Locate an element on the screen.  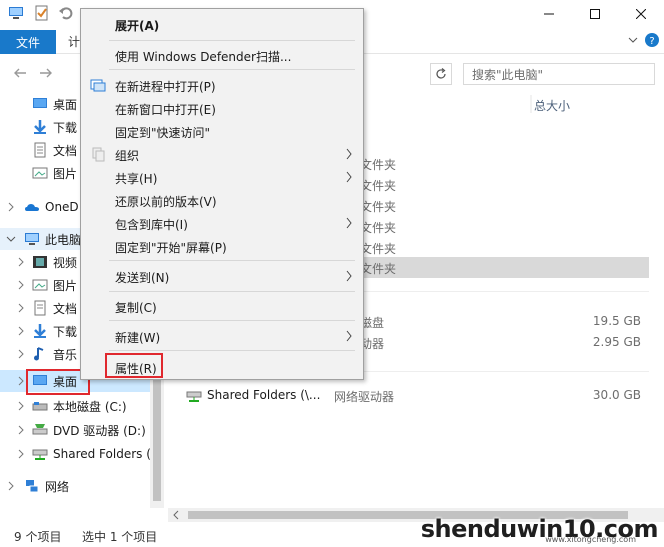
organize-icon is located at coordinates (98, 154).